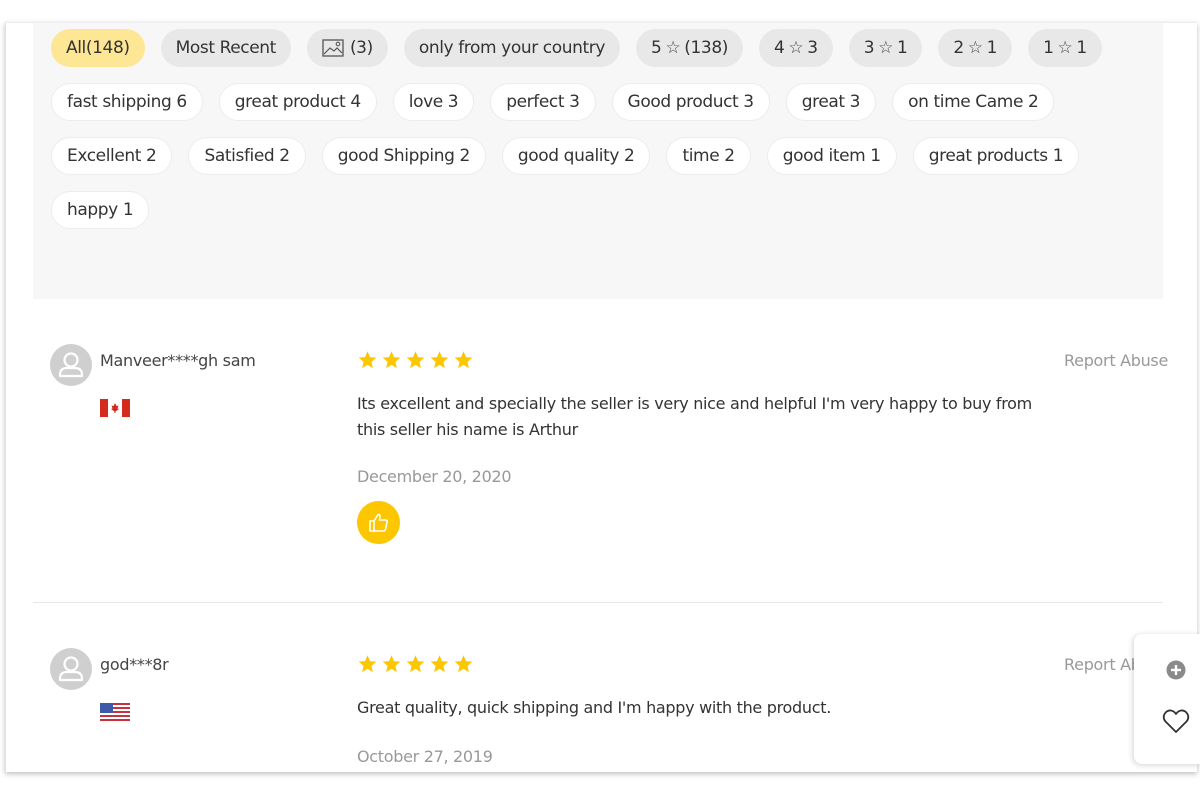 The width and height of the screenshot is (1200, 800). I want to click on review-date: October 27, 2019, so click(425, 756).